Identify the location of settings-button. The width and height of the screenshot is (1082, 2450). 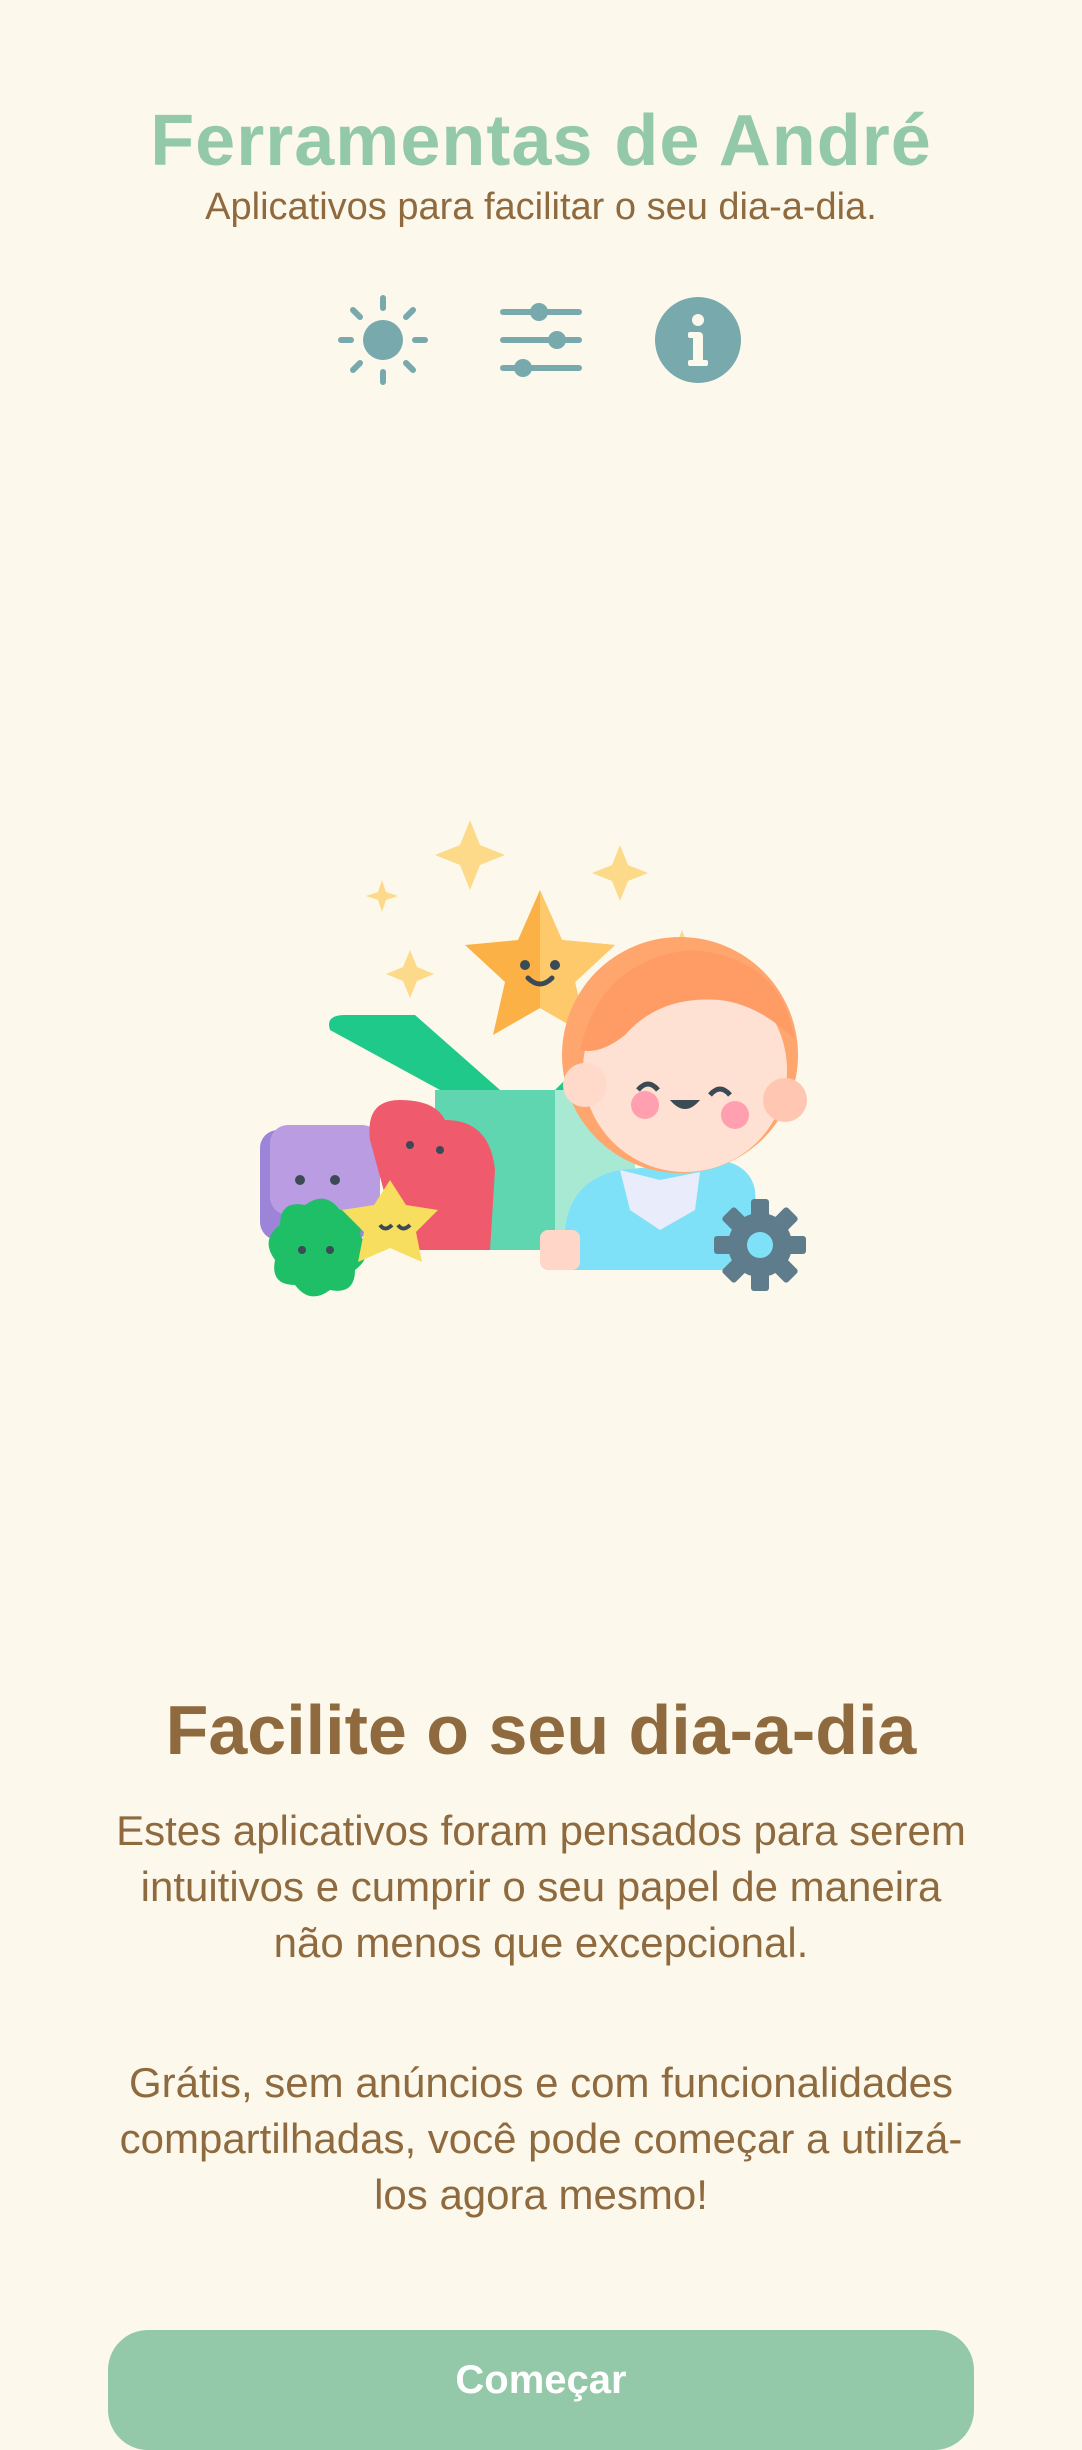
(541, 340).